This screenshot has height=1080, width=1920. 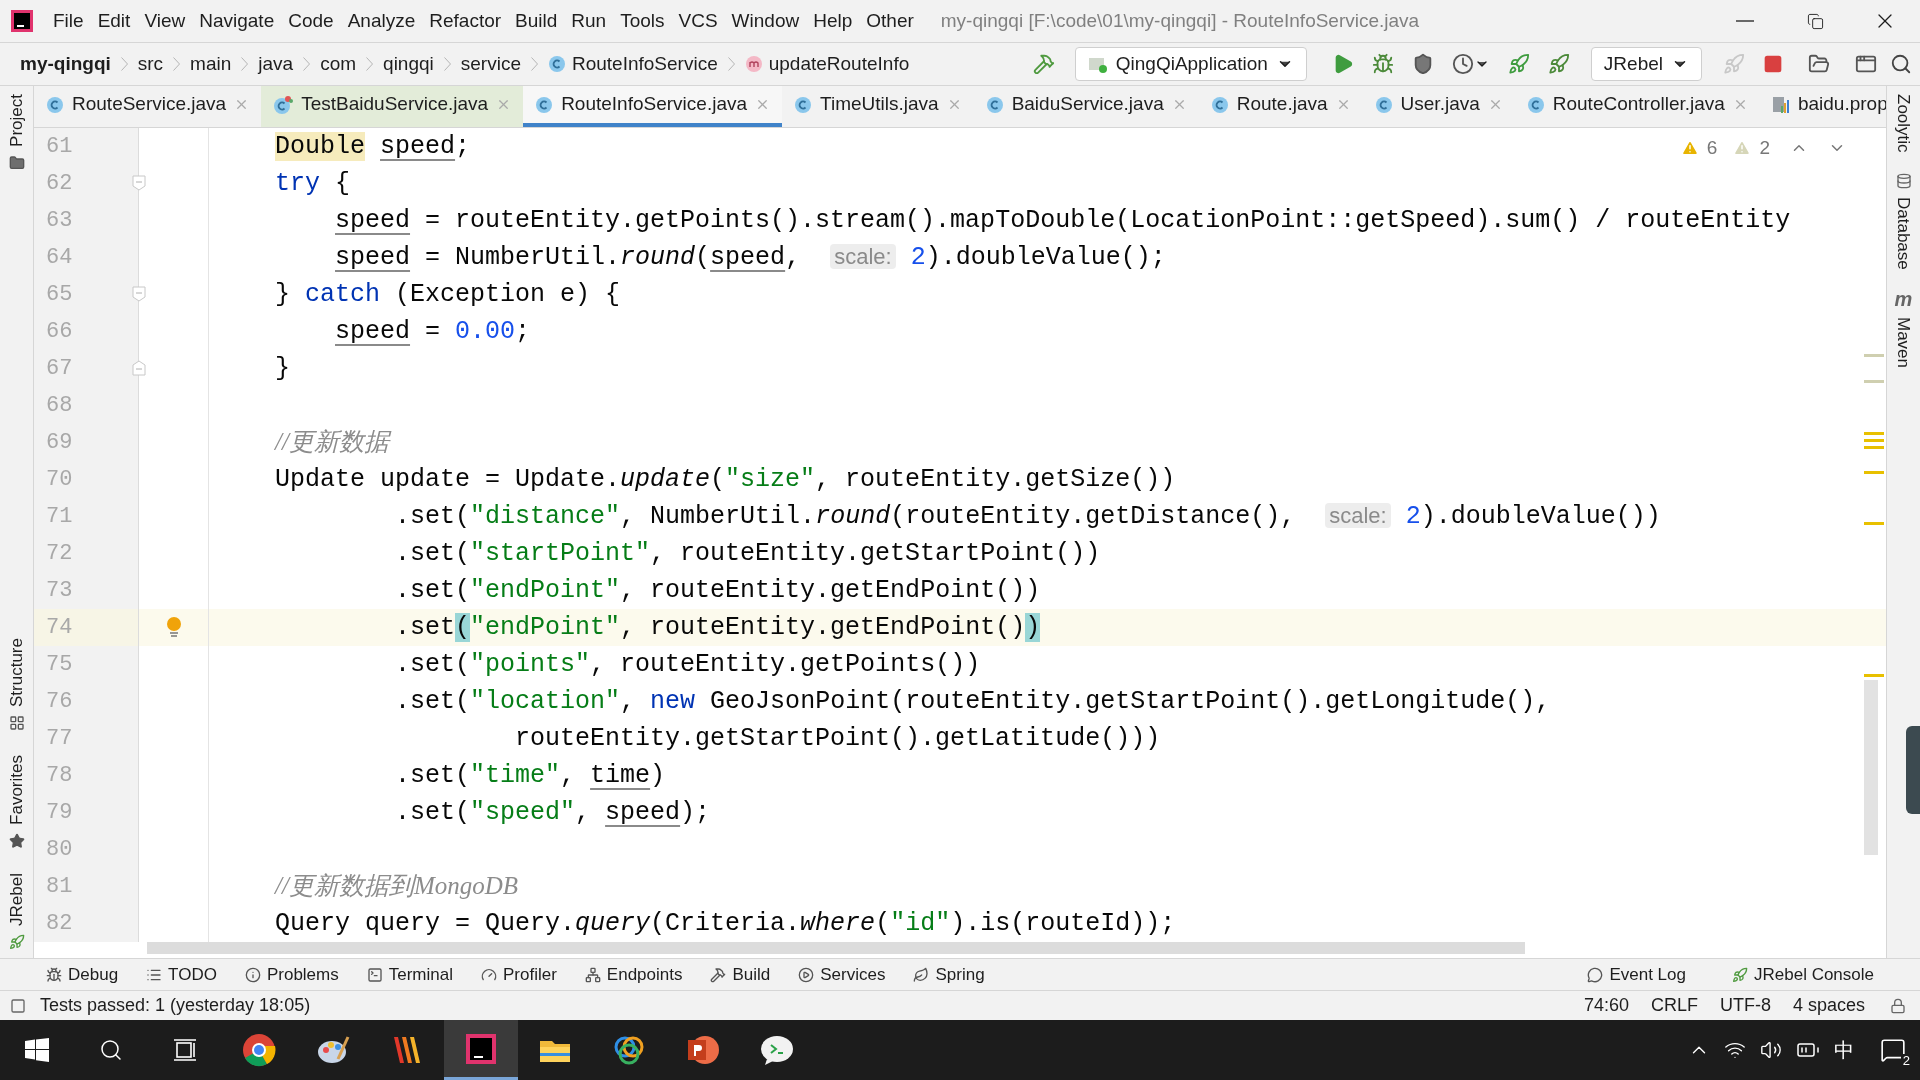 I want to click on menu-item: Other, so click(x=890, y=21).